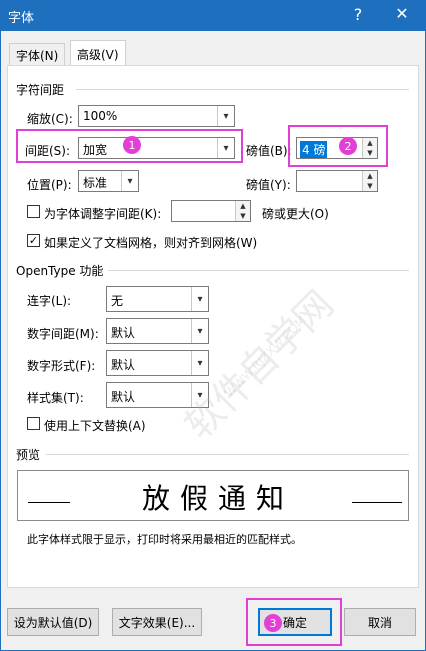 The width and height of the screenshot is (426, 651). I want to click on preview-box: 放假通知, so click(213, 495).